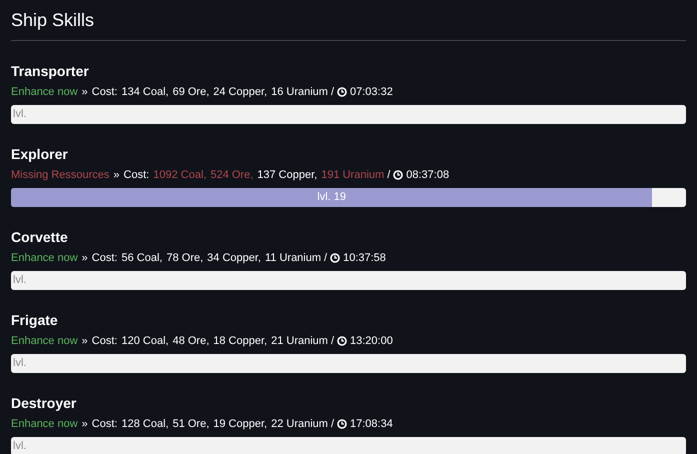 The width and height of the screenshot is (697, 454). Describe the element at coordinates (179, 175) in the screenshot. I see `cost-item: 1092 Coal,` at that location.